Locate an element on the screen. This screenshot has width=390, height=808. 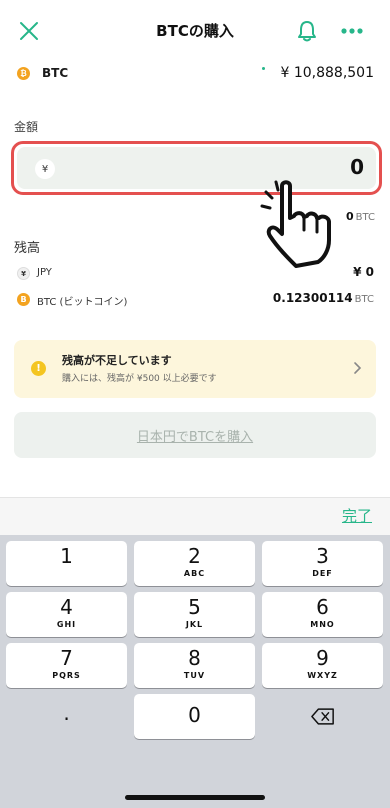
chevron-right-icon is located at coordinates (358, 368).